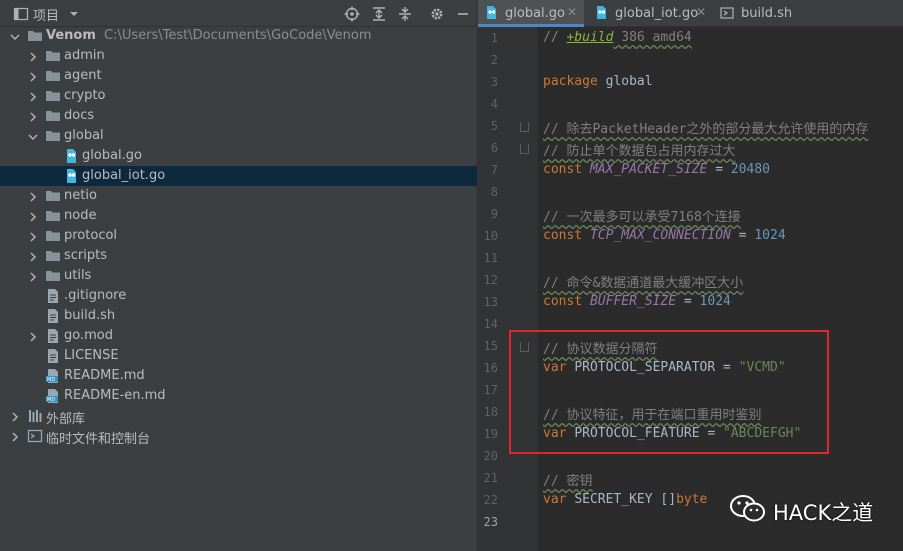 Image resolution: width=903 pixels, height=551 pixels. What do you see at coordinates (238, 436) in the screenshot?
I see `tree-item: 临时文件和控制台` at bounding box center [238, 436].